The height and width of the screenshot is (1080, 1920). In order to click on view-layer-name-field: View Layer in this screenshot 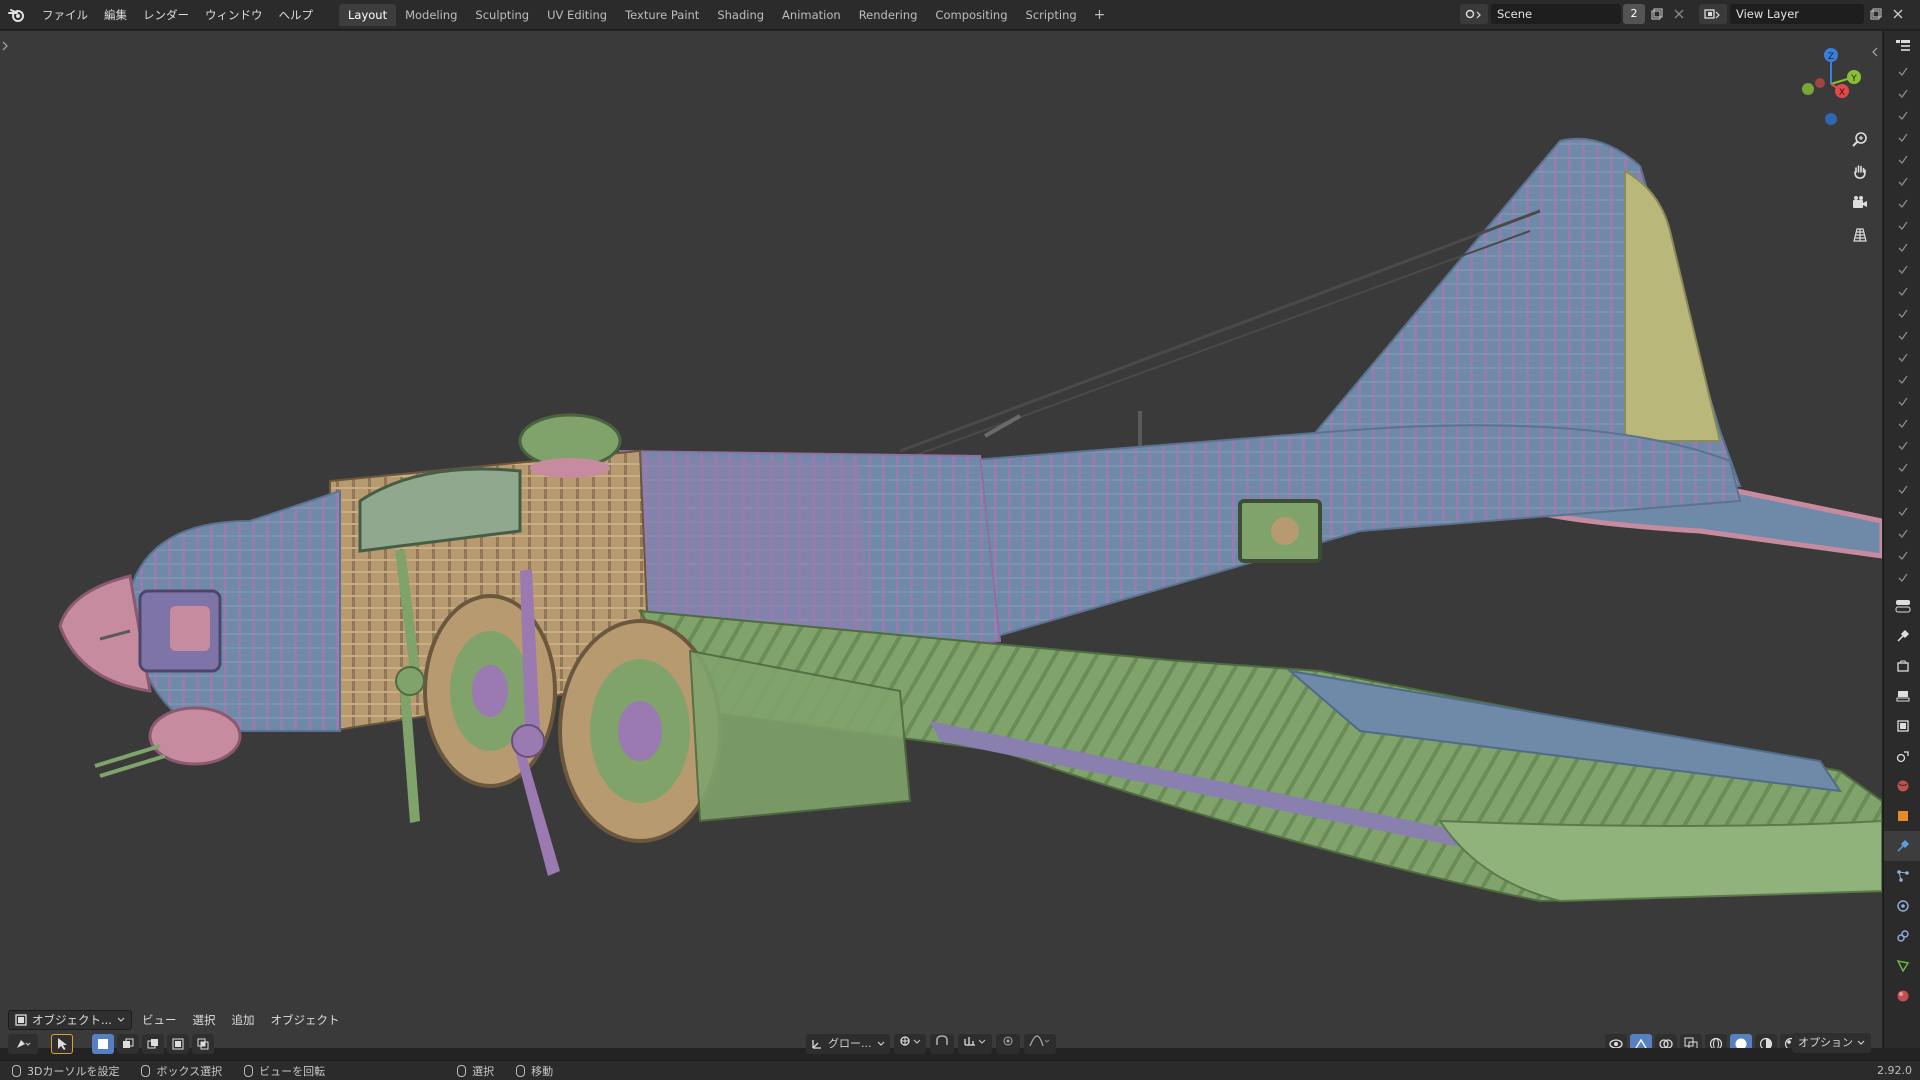, I will do `click(1797, 14)`.